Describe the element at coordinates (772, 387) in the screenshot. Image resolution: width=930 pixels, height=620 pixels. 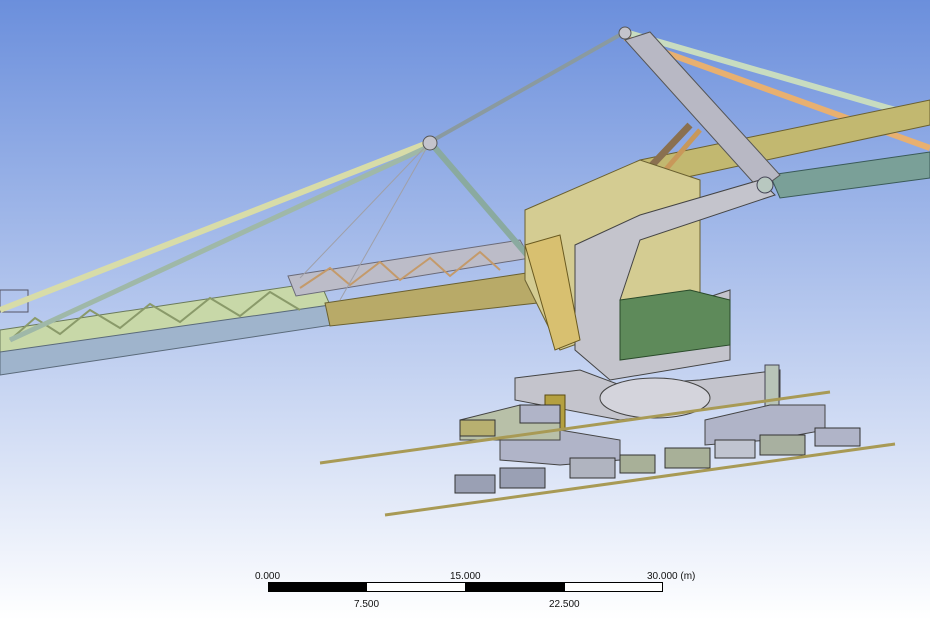
I see `support-column-right` at that location.